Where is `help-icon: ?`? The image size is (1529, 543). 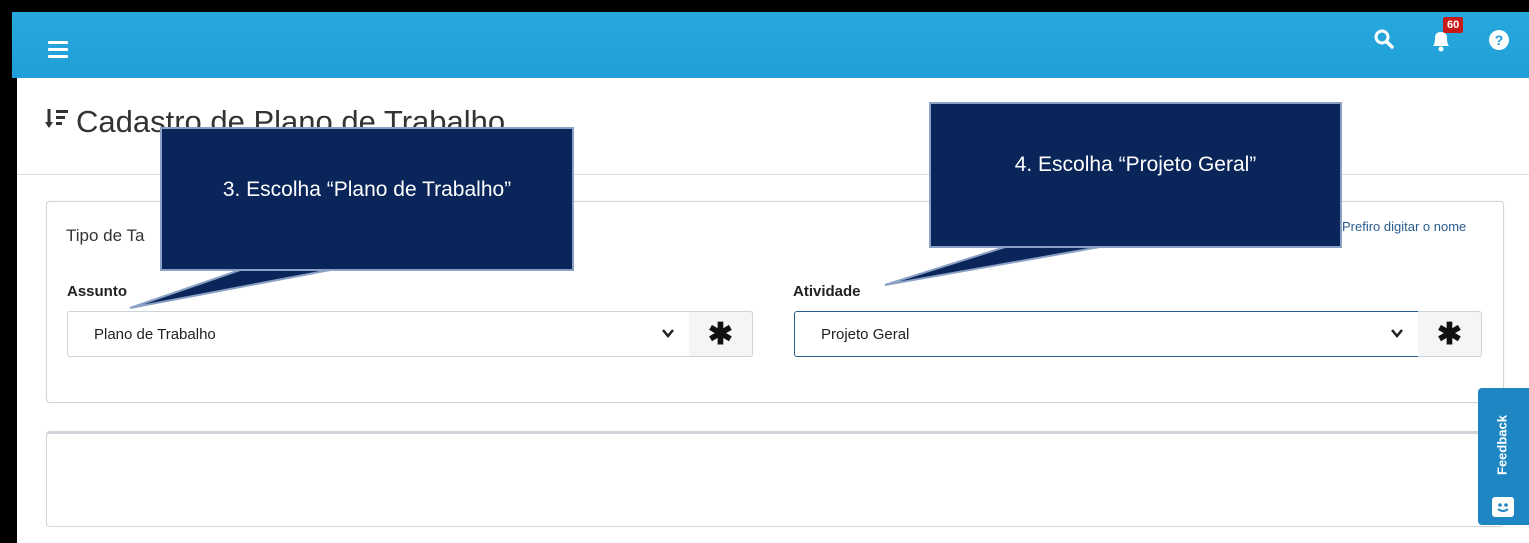 help-icon: ? is located at coordinates (1499, 40).